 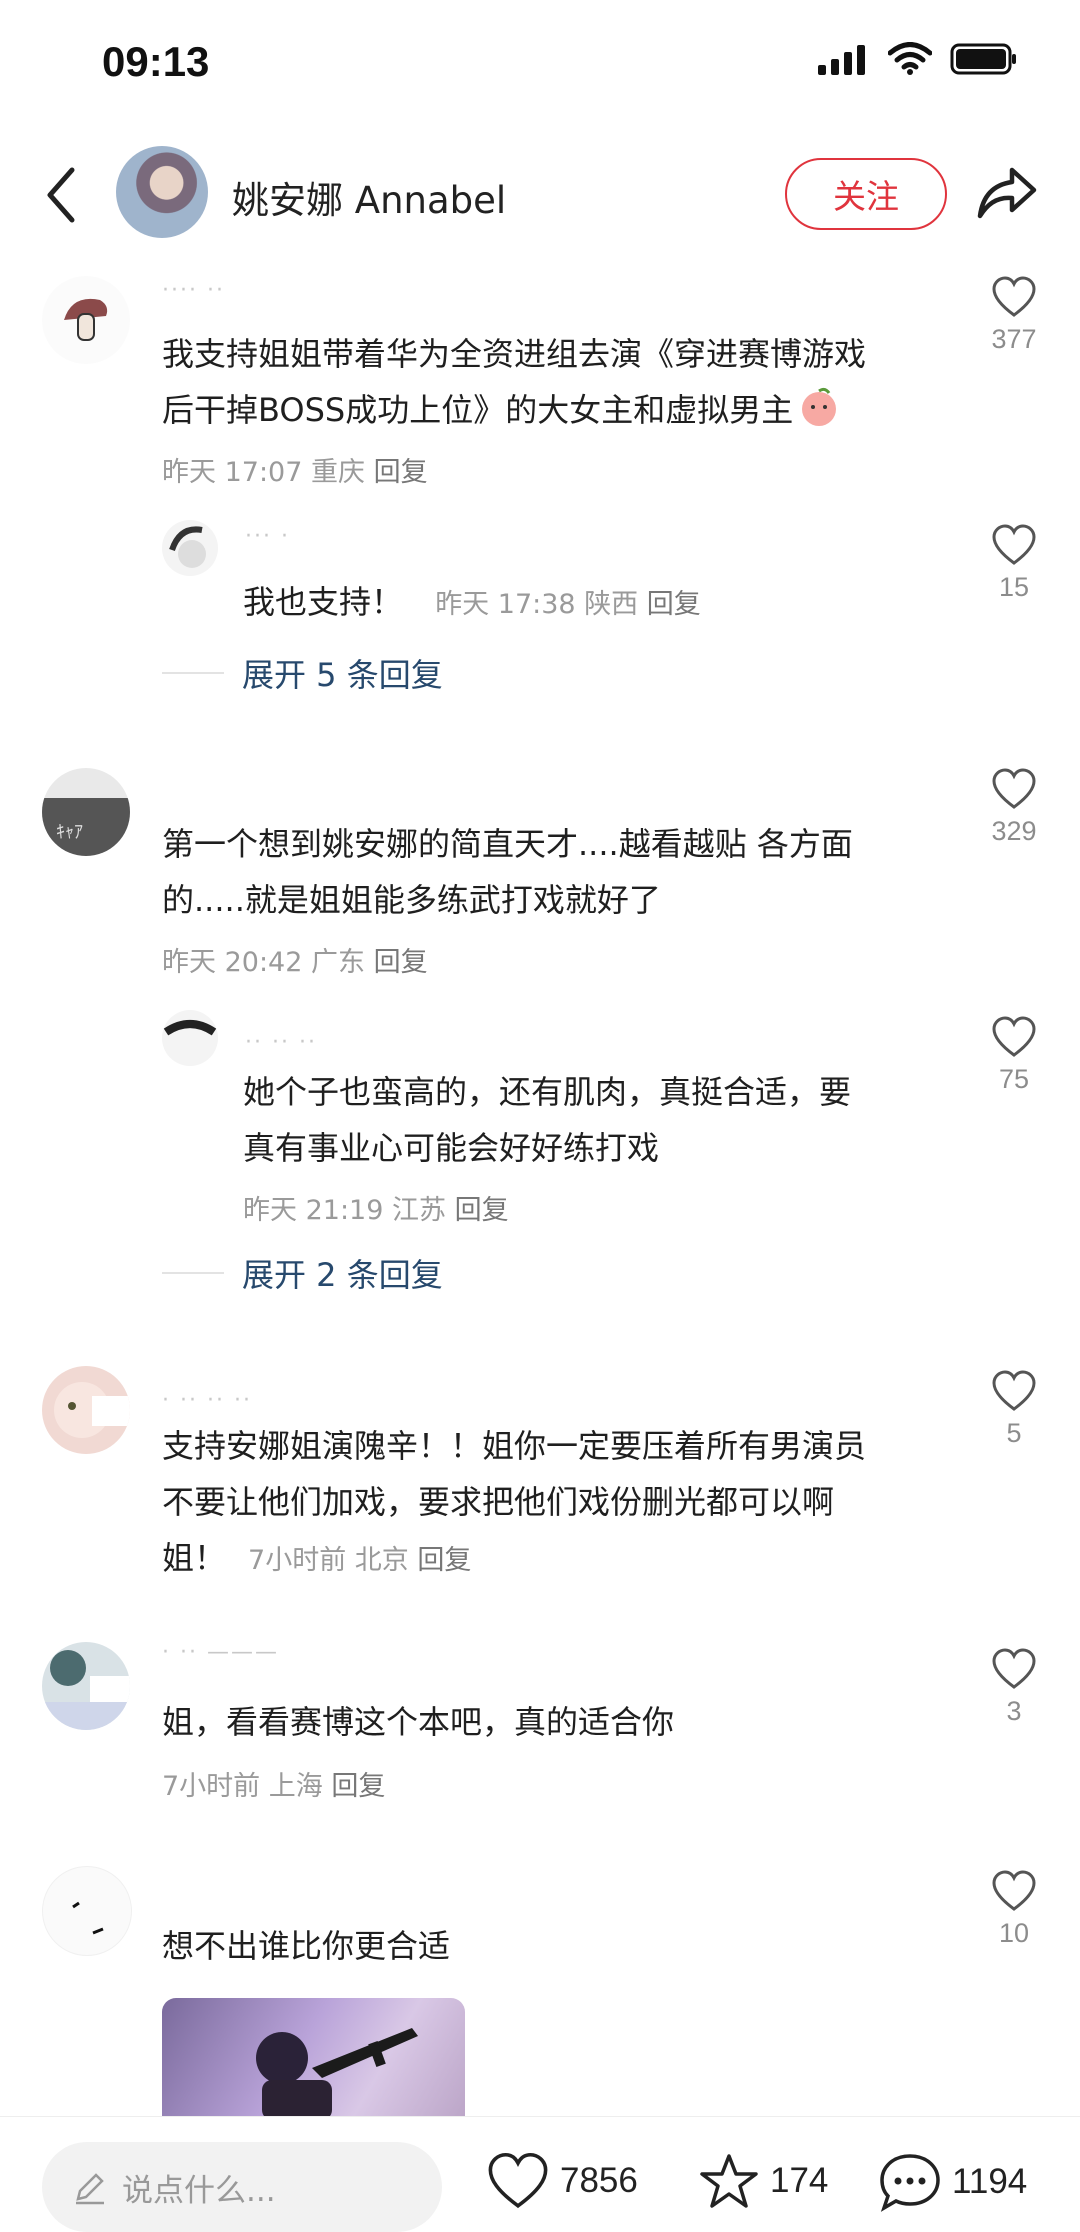 I want to click on commenter-avatar: ｷｬｱ, so click(x=86, y=812).